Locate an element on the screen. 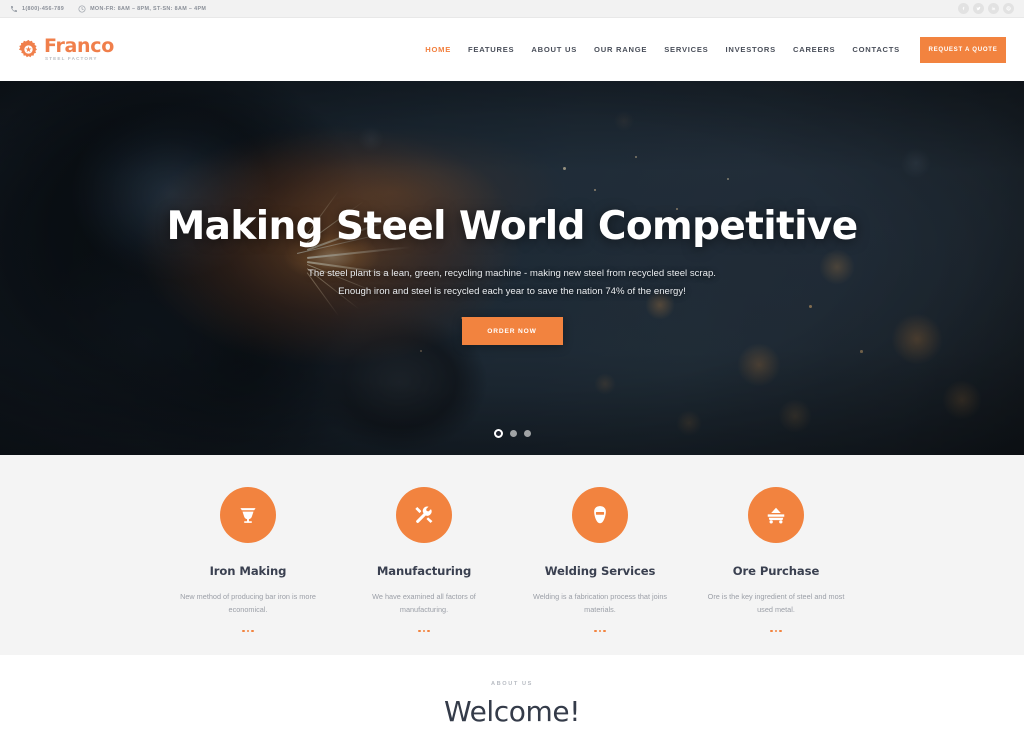 The height and width of the screenshot is (745, 1024). service-title: Iron Making is located at coordinates (248, 571).